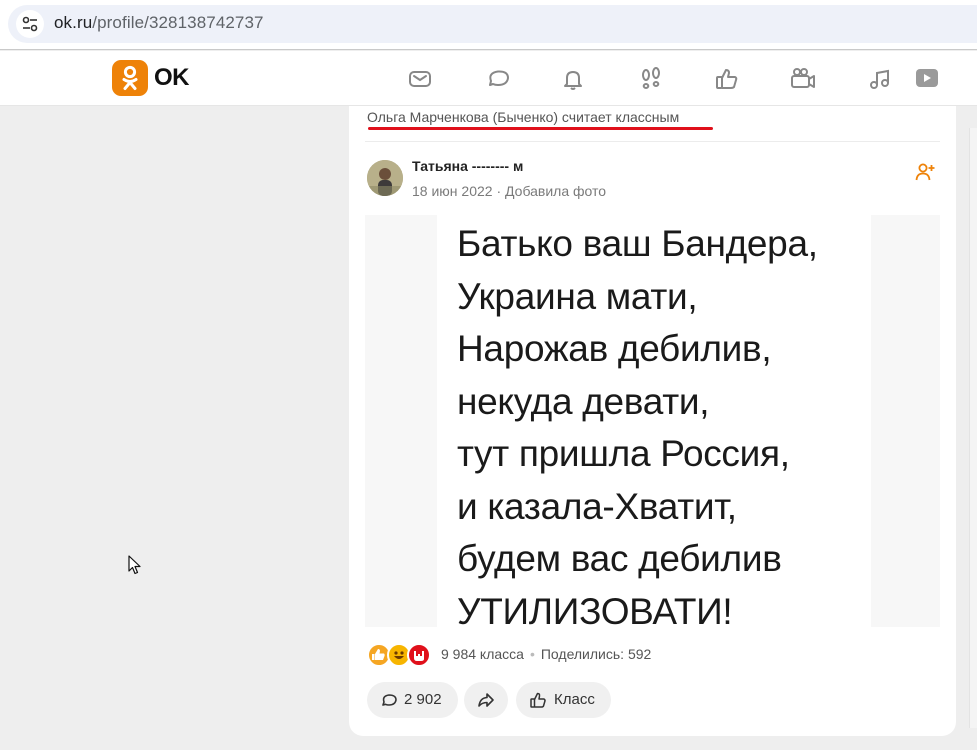  What do you see at coordinates (595, 611) in the screenshot?
I see `photo-text-line: УТИЛИЗОВАТИ!` at bounding box center [595, 611].